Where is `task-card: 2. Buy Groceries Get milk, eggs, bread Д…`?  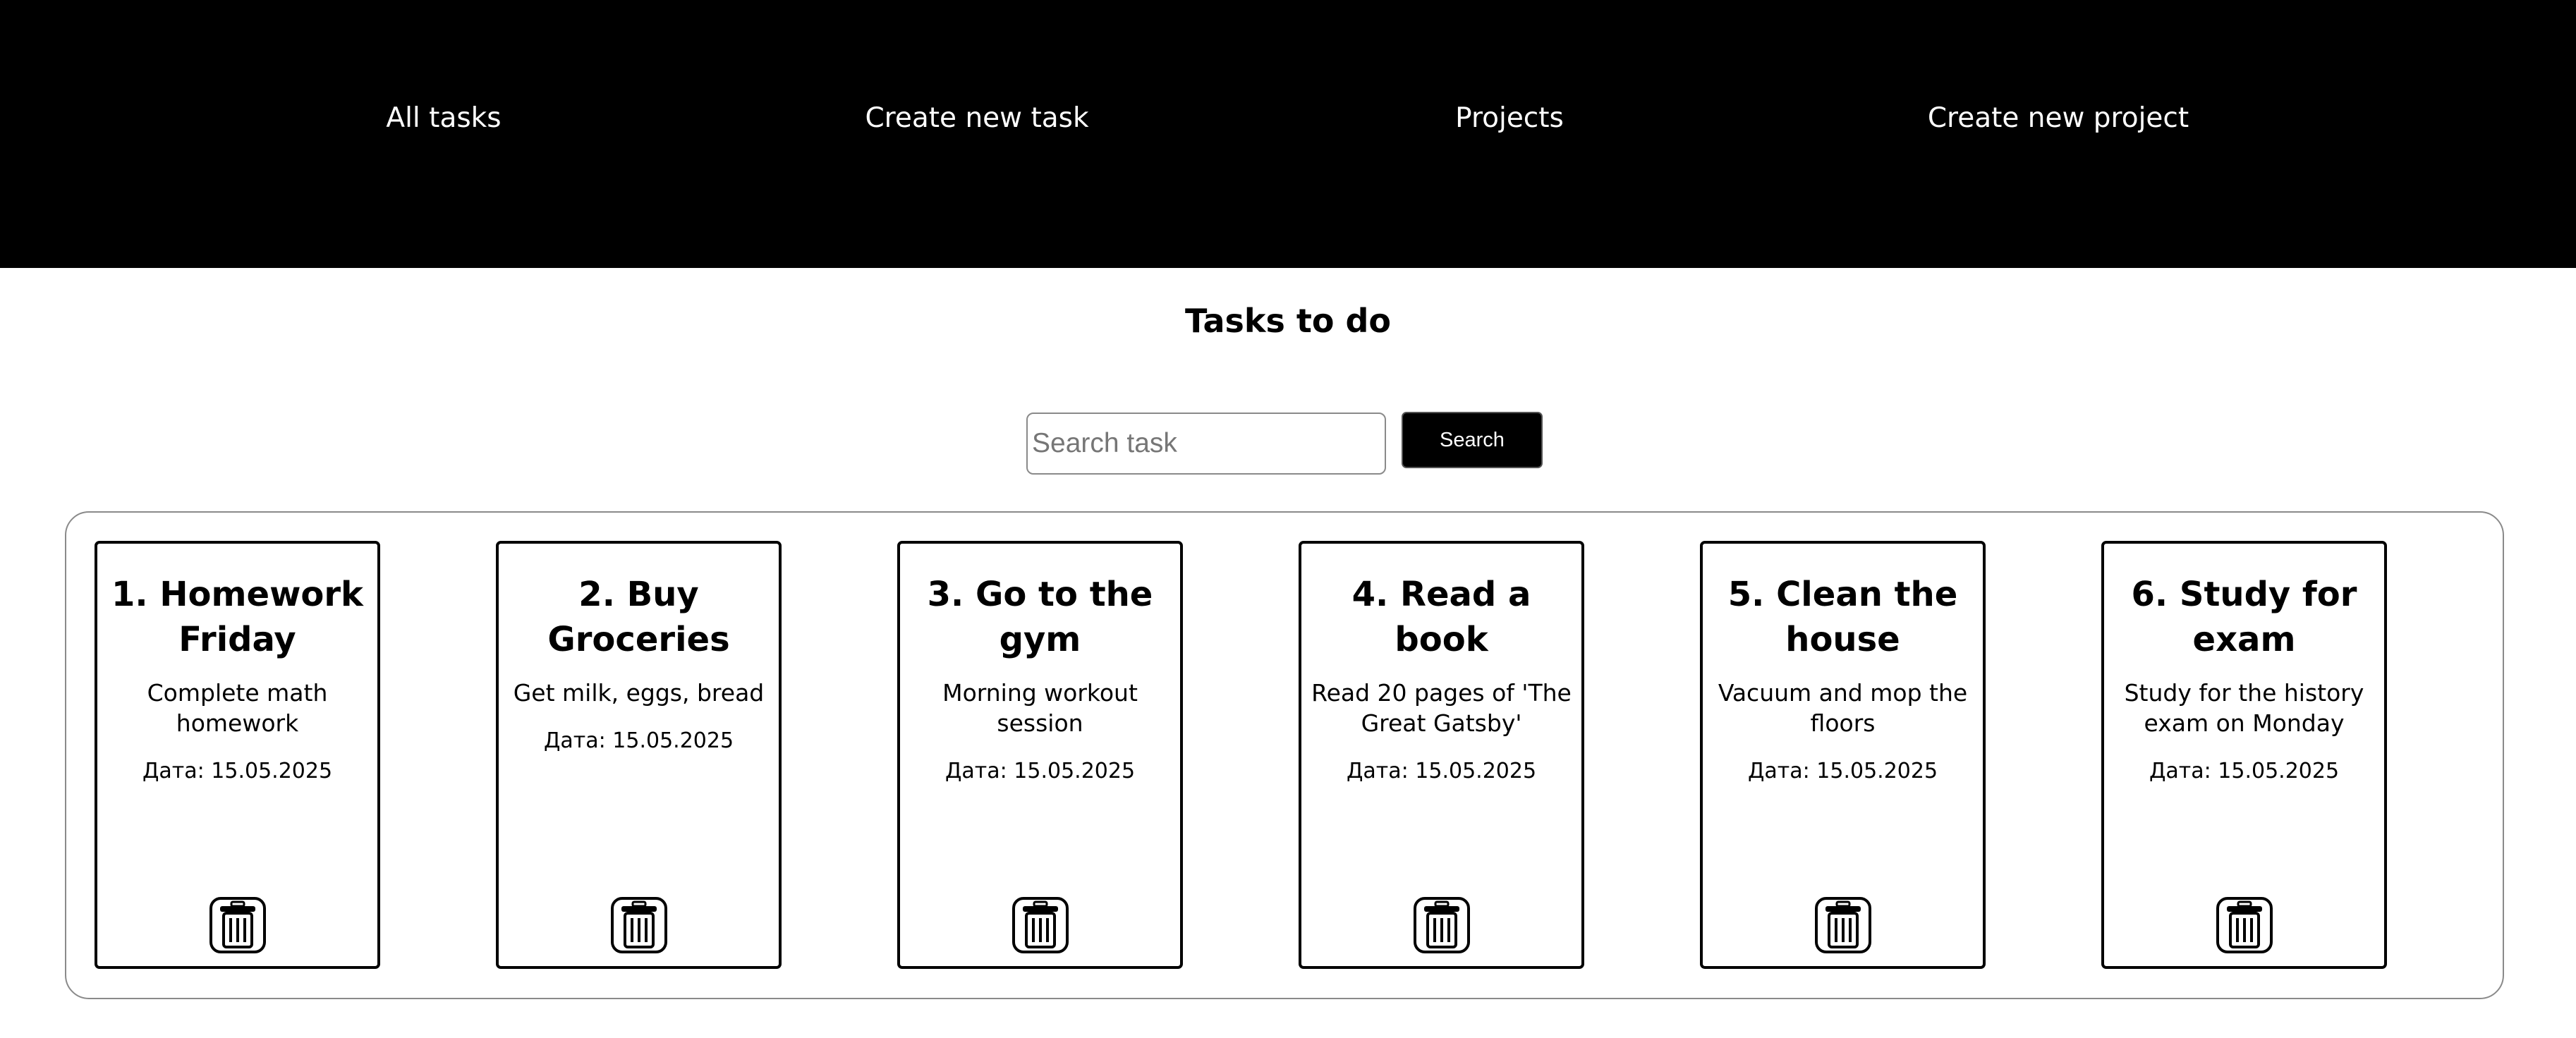 task-card: 2. Buy Groceries Get milk, eggs, bread Д… is located at coordinates (639, 755).